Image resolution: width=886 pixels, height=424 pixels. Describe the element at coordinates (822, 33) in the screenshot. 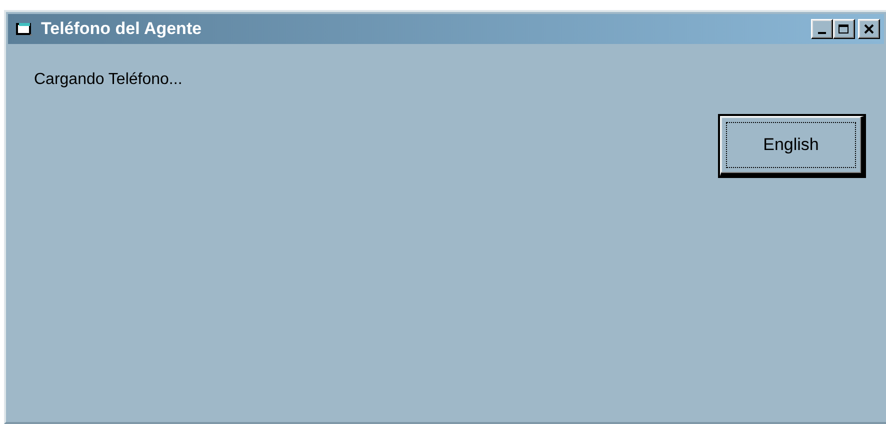

I see `minimize-icon` at that location.